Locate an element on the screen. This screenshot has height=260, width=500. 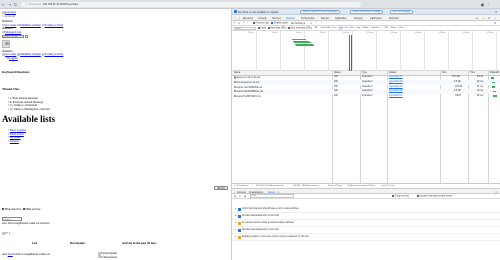
sidebar-toggle-icon: ▤ is located at coordinates (235, 196).